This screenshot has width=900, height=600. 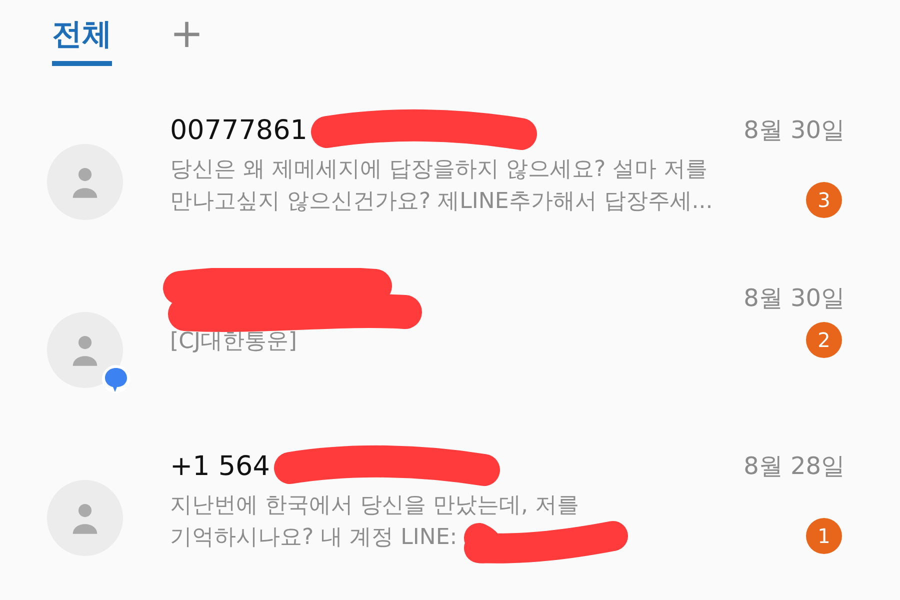 What do you see at coordinates (234, 342) in the screenshot?
I see `message-preview: [CJ대한통운]` at bounding box center [234, 342].